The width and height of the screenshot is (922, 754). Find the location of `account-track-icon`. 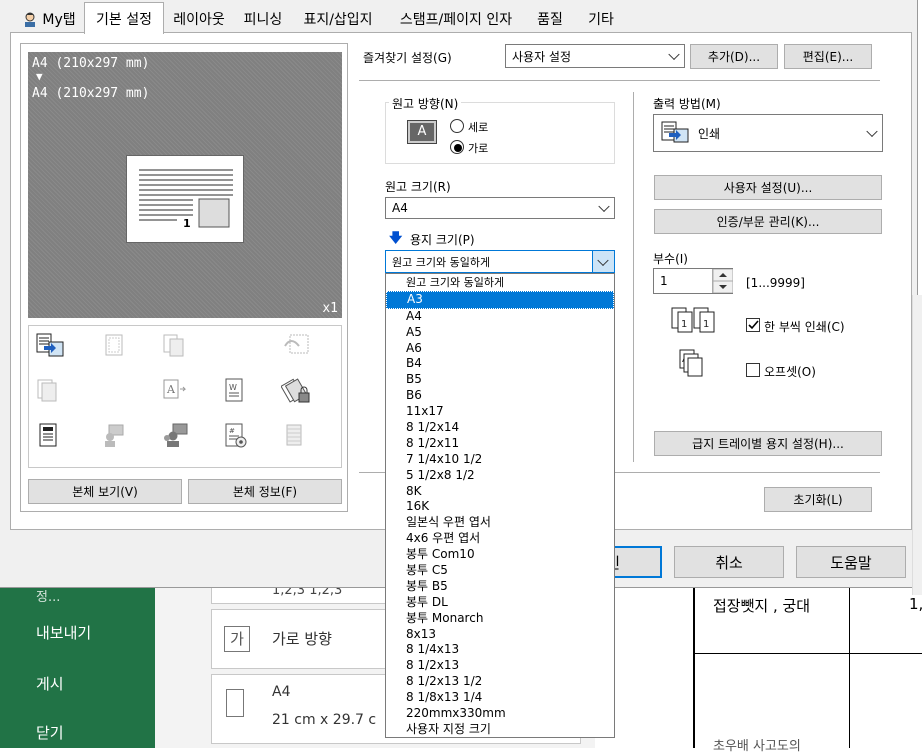

account-track-icon is located at coordinates (174, 435).